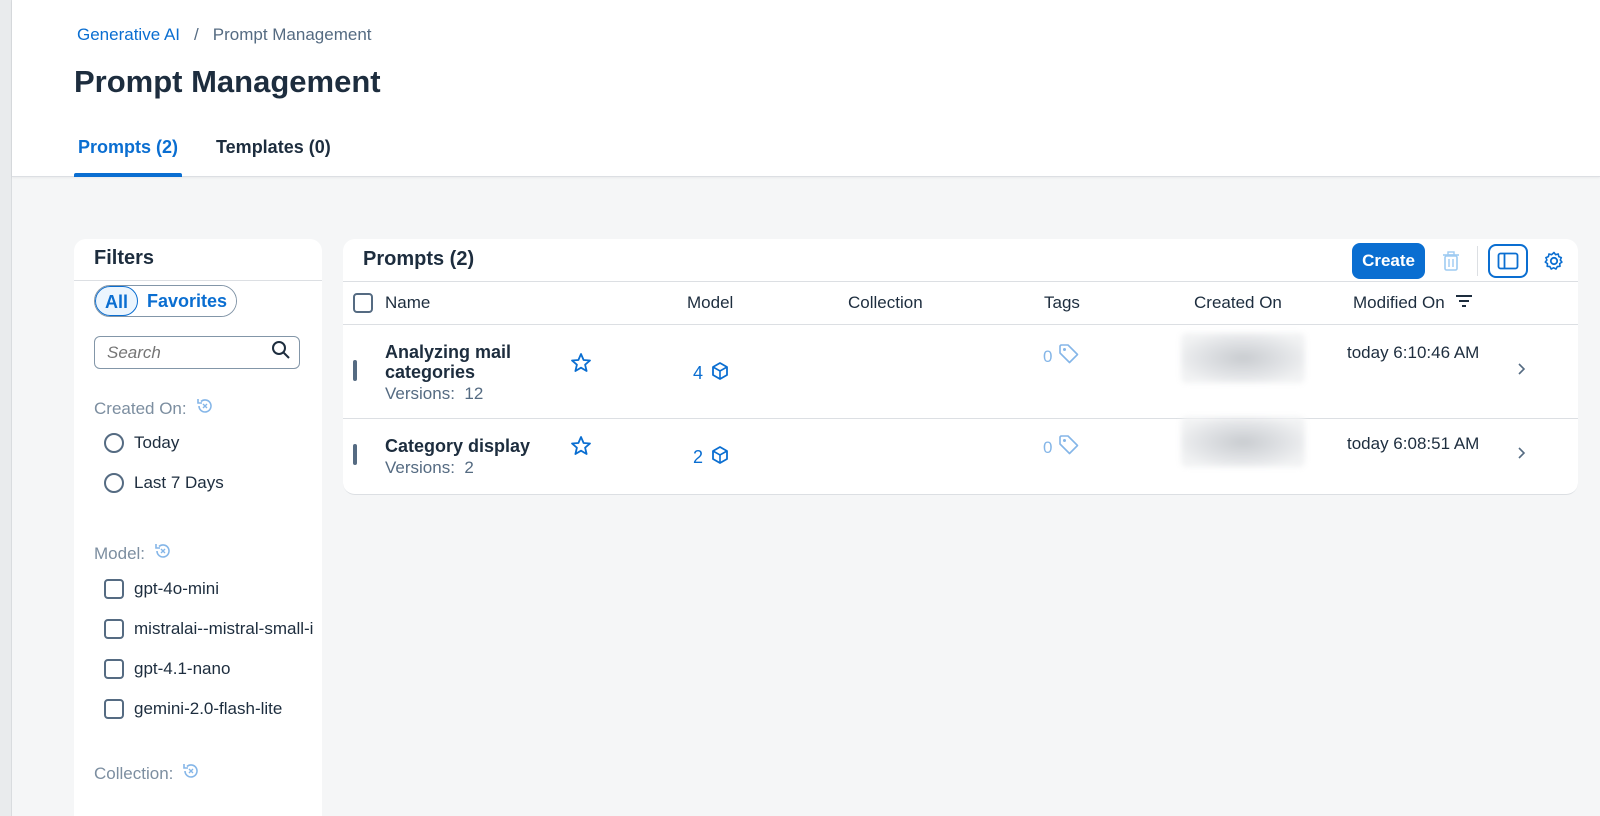 This screenshot has height=816, width=1600. What do you see at coordinates (117, 301) in the screenshot?
I see `segment-all: All` at bounding box center [117, 301].